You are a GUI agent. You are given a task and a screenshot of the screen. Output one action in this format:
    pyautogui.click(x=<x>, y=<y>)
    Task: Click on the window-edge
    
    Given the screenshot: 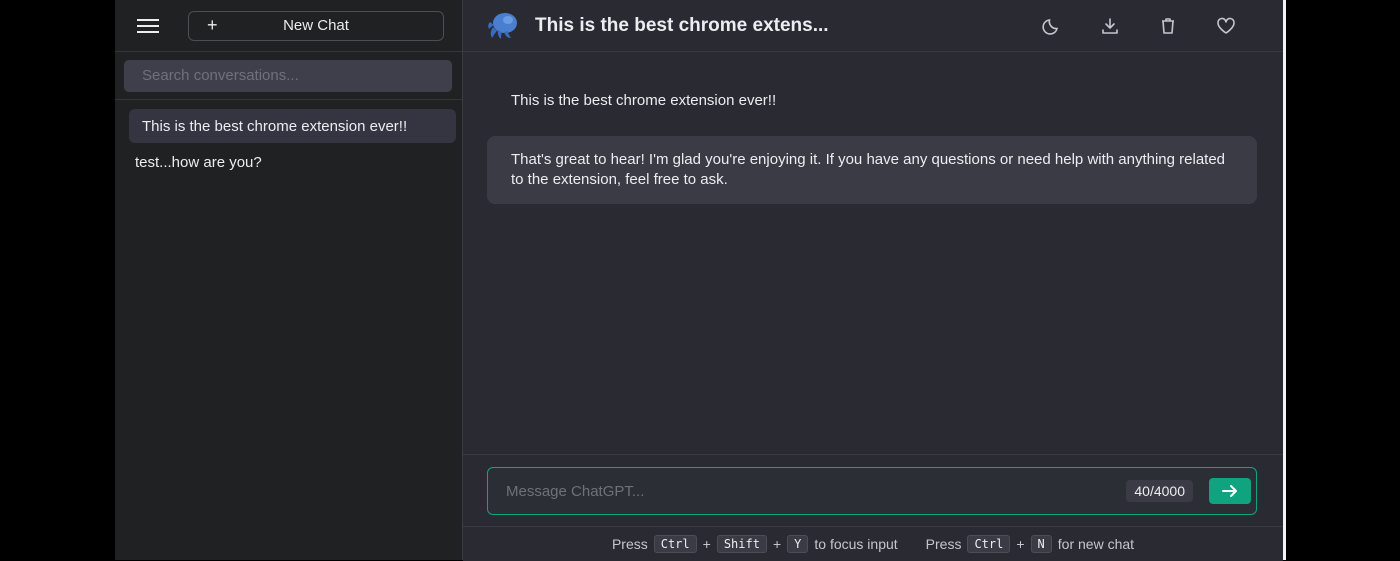 What is the action you would take?
    pyautogui.click(x=1284, y=280)
    